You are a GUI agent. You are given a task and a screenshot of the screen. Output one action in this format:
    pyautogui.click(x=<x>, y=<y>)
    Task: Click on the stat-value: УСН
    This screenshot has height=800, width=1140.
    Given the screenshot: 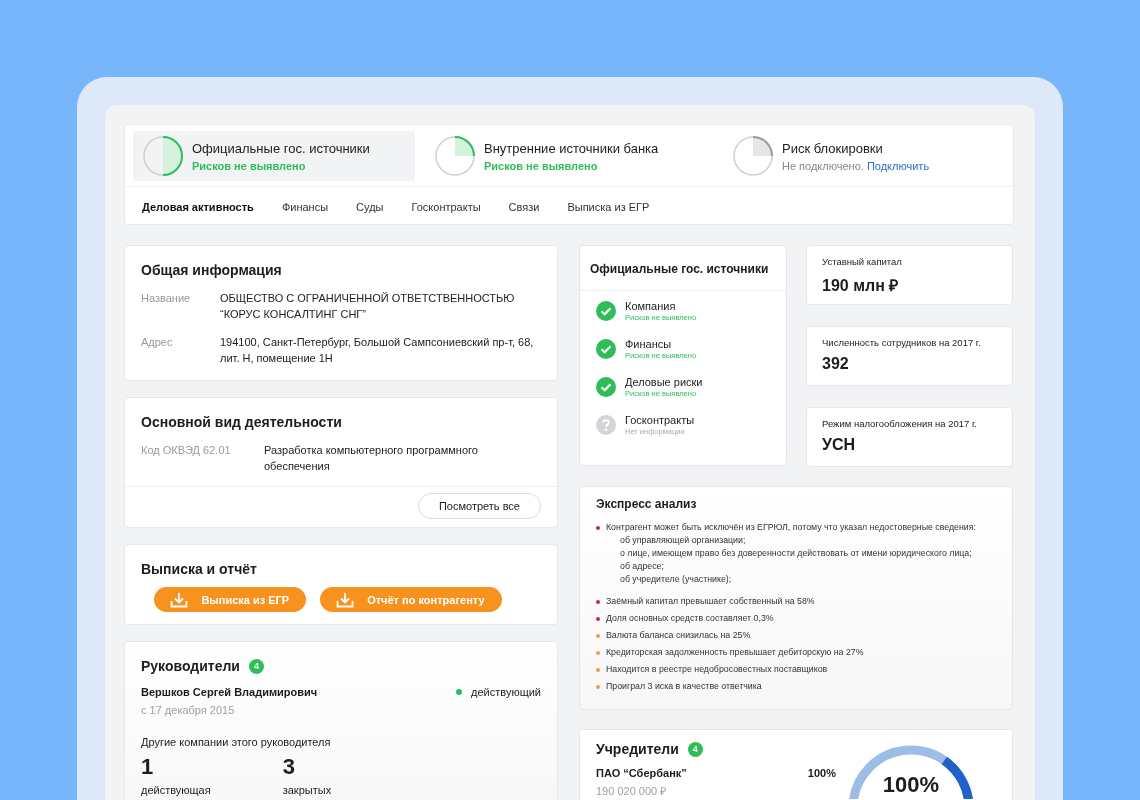 What is the action you would take?
    pyautogui.click(x=839, y=445)
    